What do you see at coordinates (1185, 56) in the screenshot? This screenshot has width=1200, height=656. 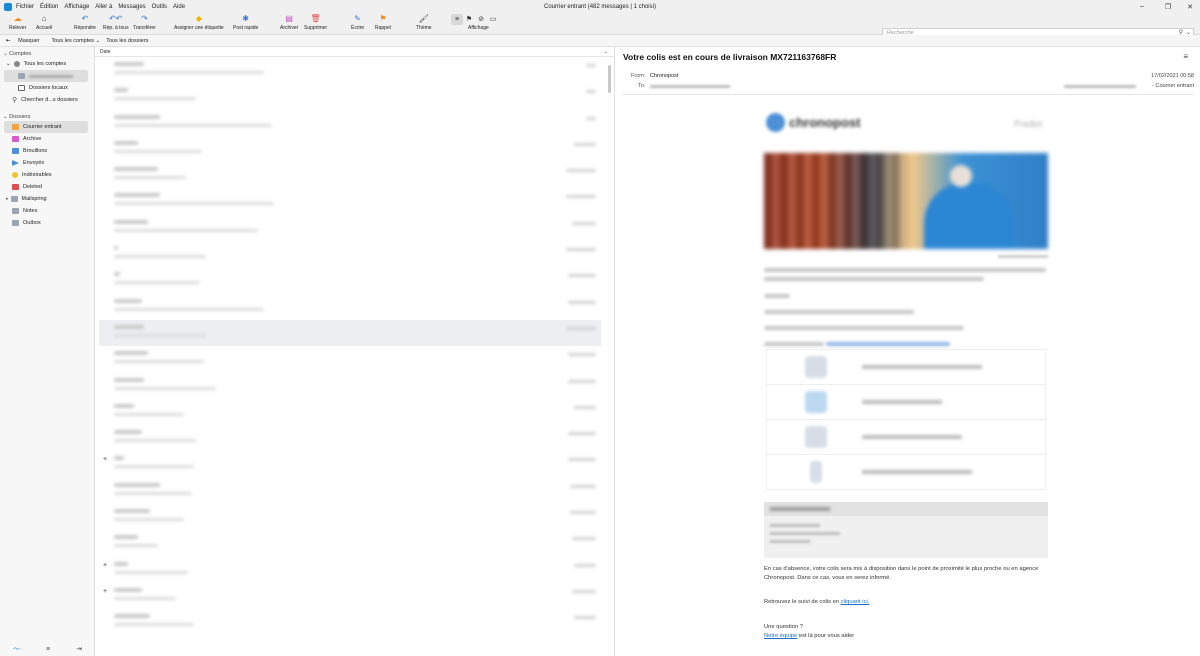 I see `hamburger-menu-icon: ≡` at bounding box center [1185, 56].